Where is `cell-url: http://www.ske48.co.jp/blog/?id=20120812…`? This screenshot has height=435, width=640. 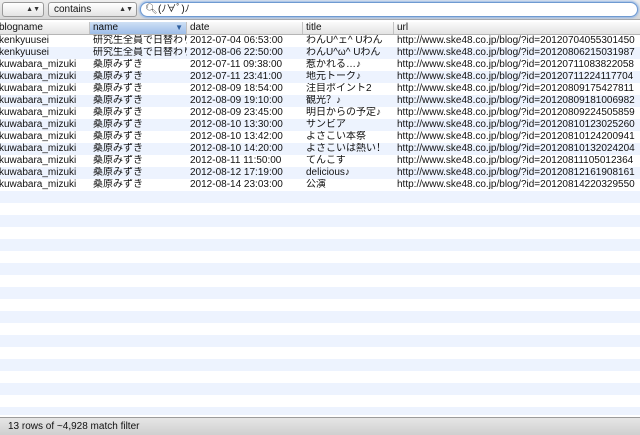
cell-url: http://www.ske48.co.jp/blog/?id=20120812… is located at coordinates (516, 172).